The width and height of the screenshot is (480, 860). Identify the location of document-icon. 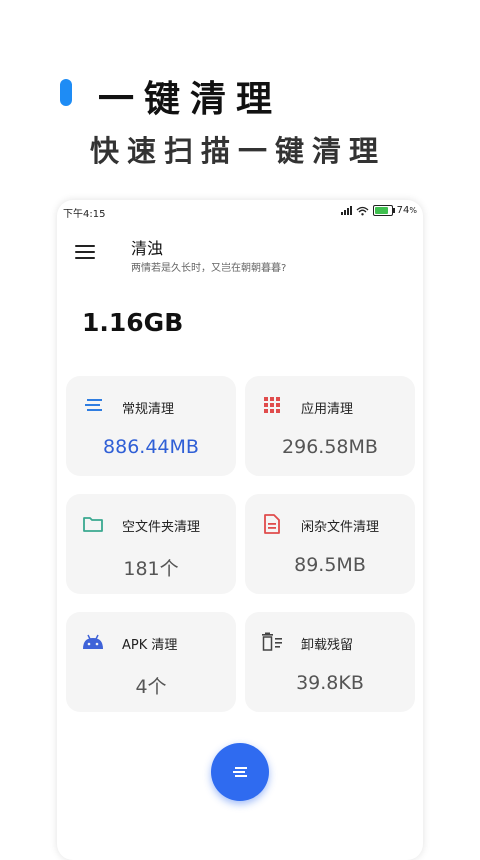
(272, 524).